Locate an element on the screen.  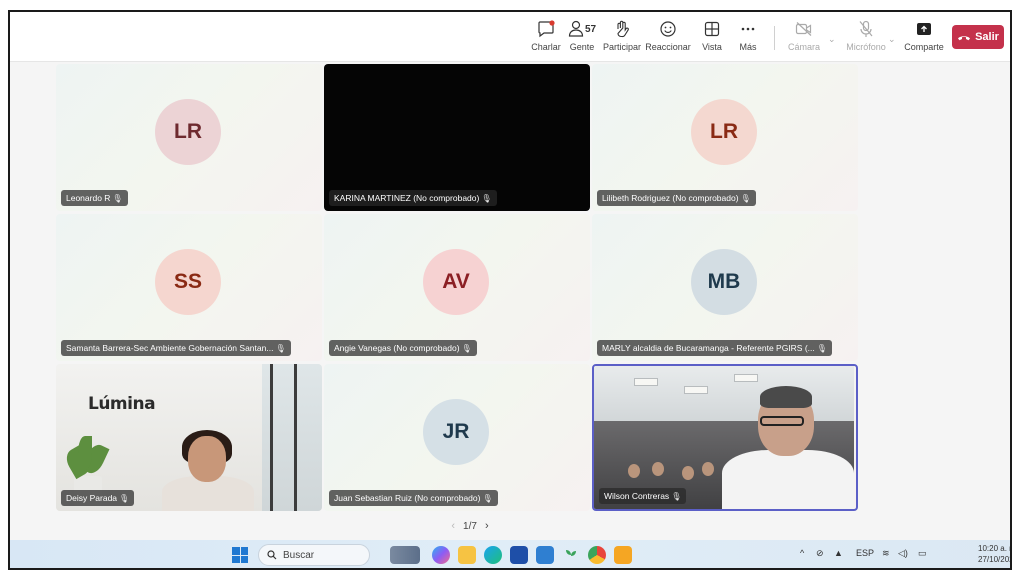
avatar: SS is located at coordinates (188, 282).